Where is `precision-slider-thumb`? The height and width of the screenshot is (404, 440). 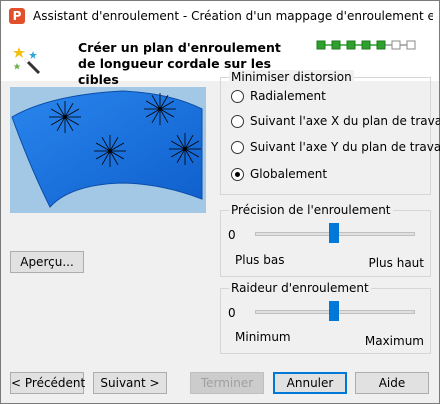
precision-slider-thumb is located at coordinates (334, 233).